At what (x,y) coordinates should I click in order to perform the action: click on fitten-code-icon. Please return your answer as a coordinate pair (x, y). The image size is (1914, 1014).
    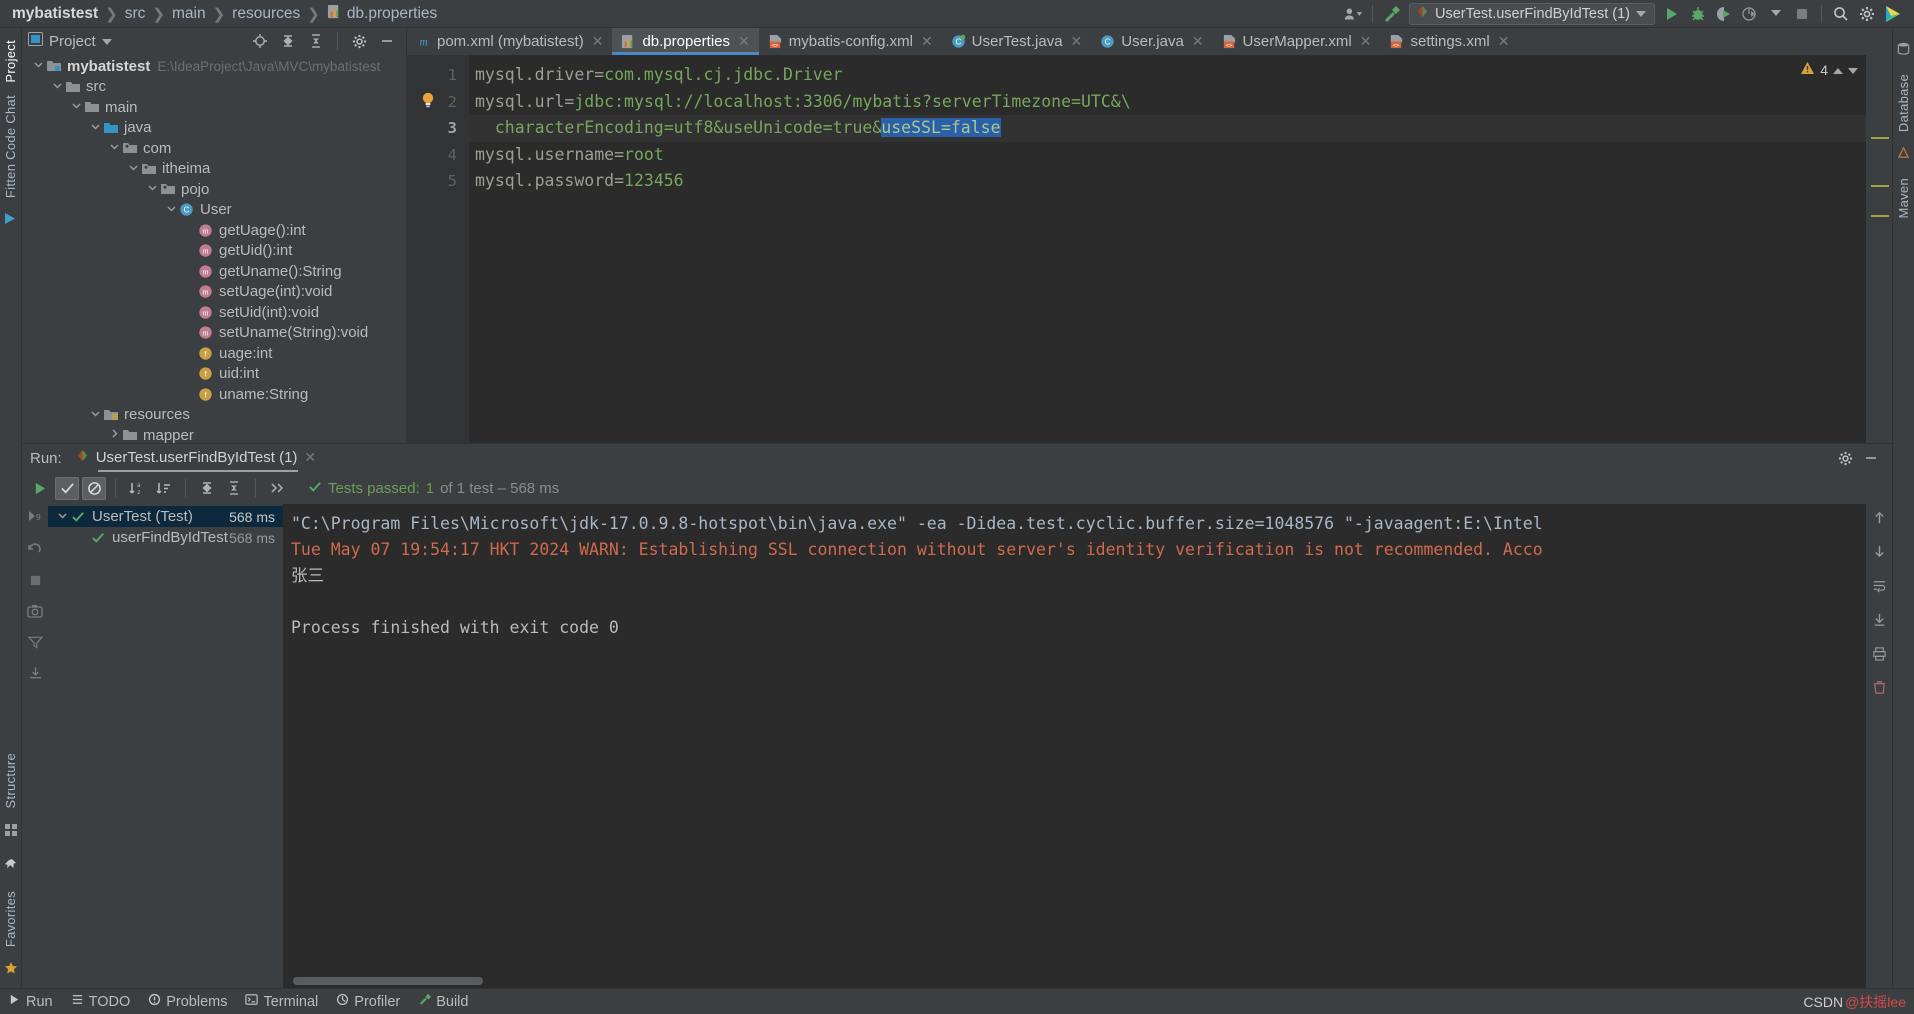
    Looking at the image, I should click on (1893, 14).